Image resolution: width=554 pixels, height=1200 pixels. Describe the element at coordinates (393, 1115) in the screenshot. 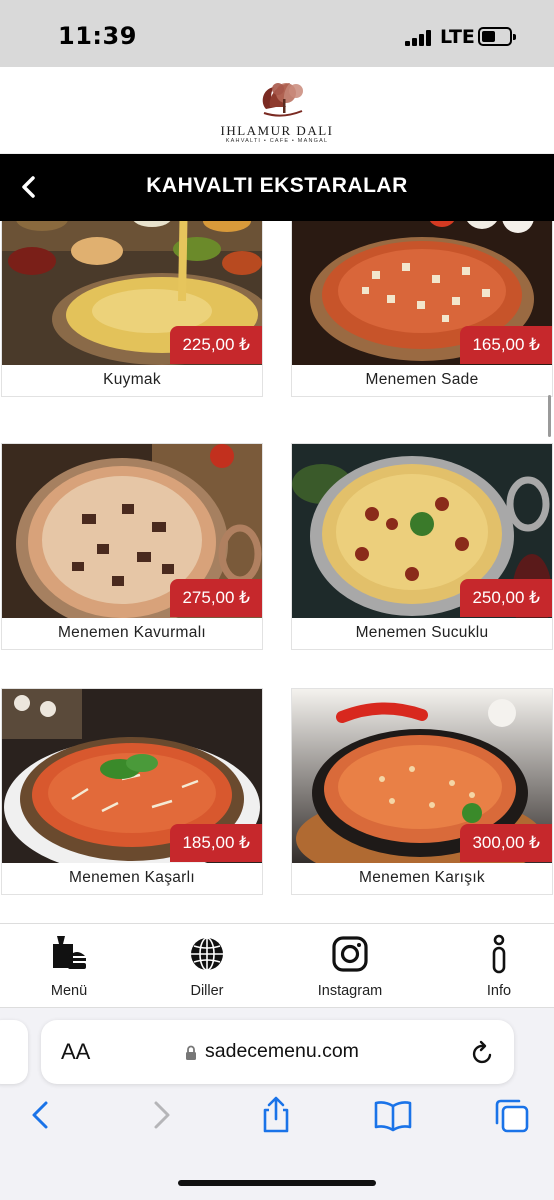

I see `bookmarks-icon` at that location.